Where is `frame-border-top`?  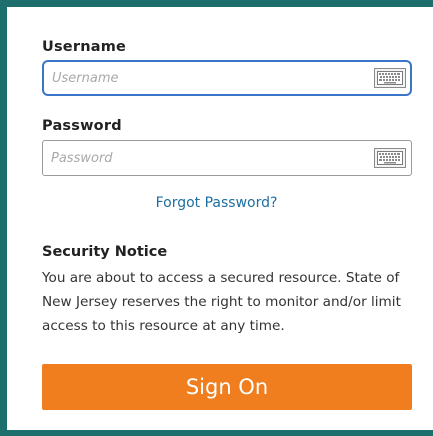 frame-border-top is located at coordinates (216, 3).